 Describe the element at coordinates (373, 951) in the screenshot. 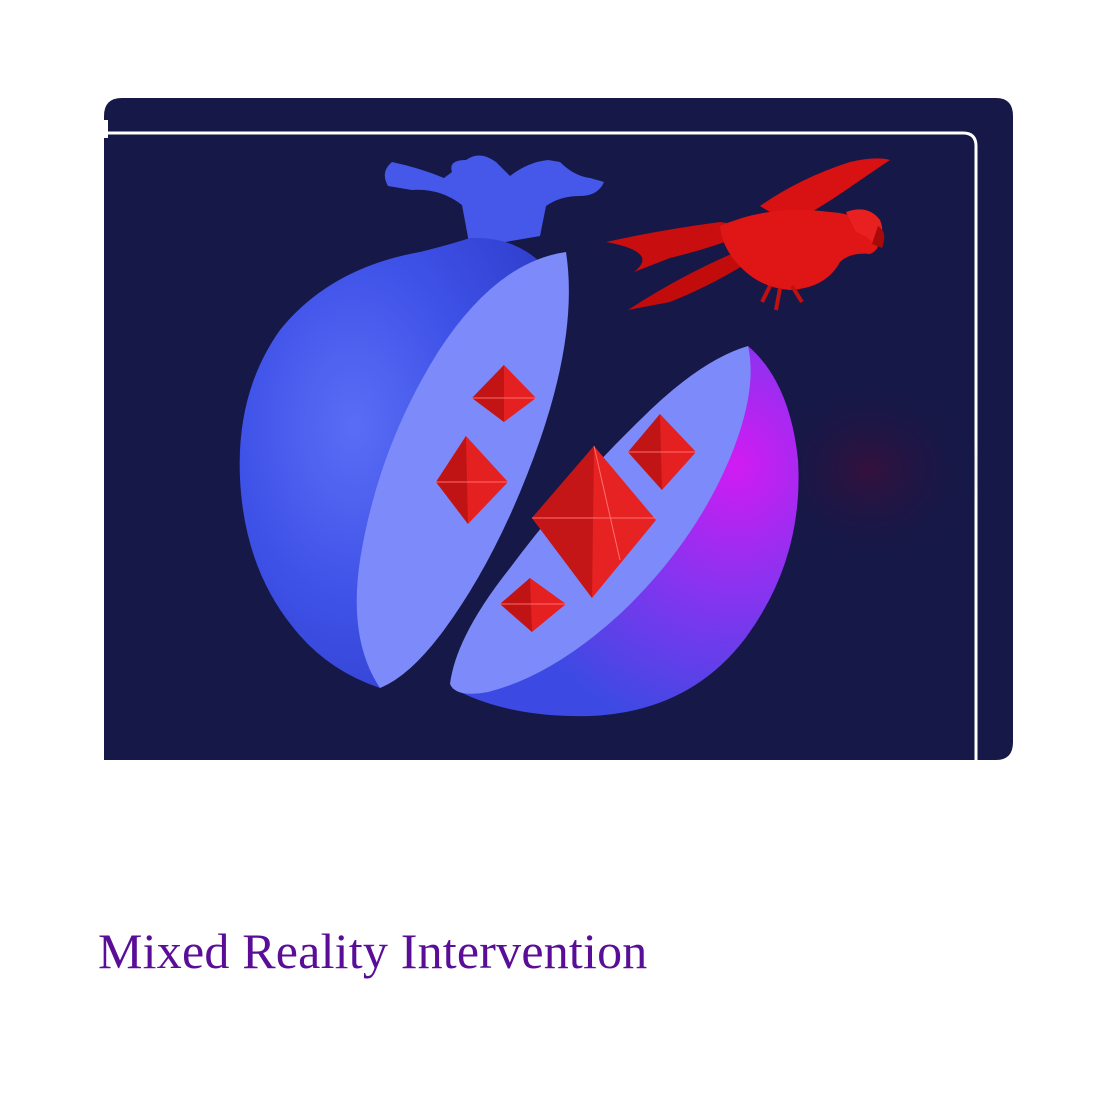

I see `caption-title: Mixed Reality Intervention` at that location.